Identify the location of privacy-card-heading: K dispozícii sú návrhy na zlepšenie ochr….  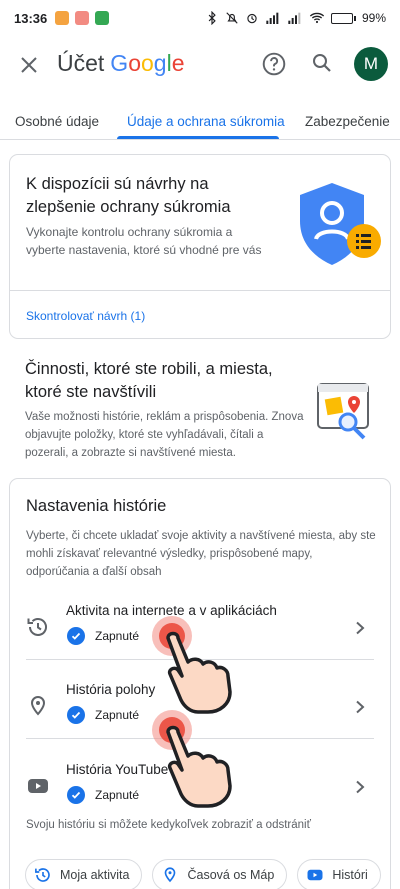
(128, 195).